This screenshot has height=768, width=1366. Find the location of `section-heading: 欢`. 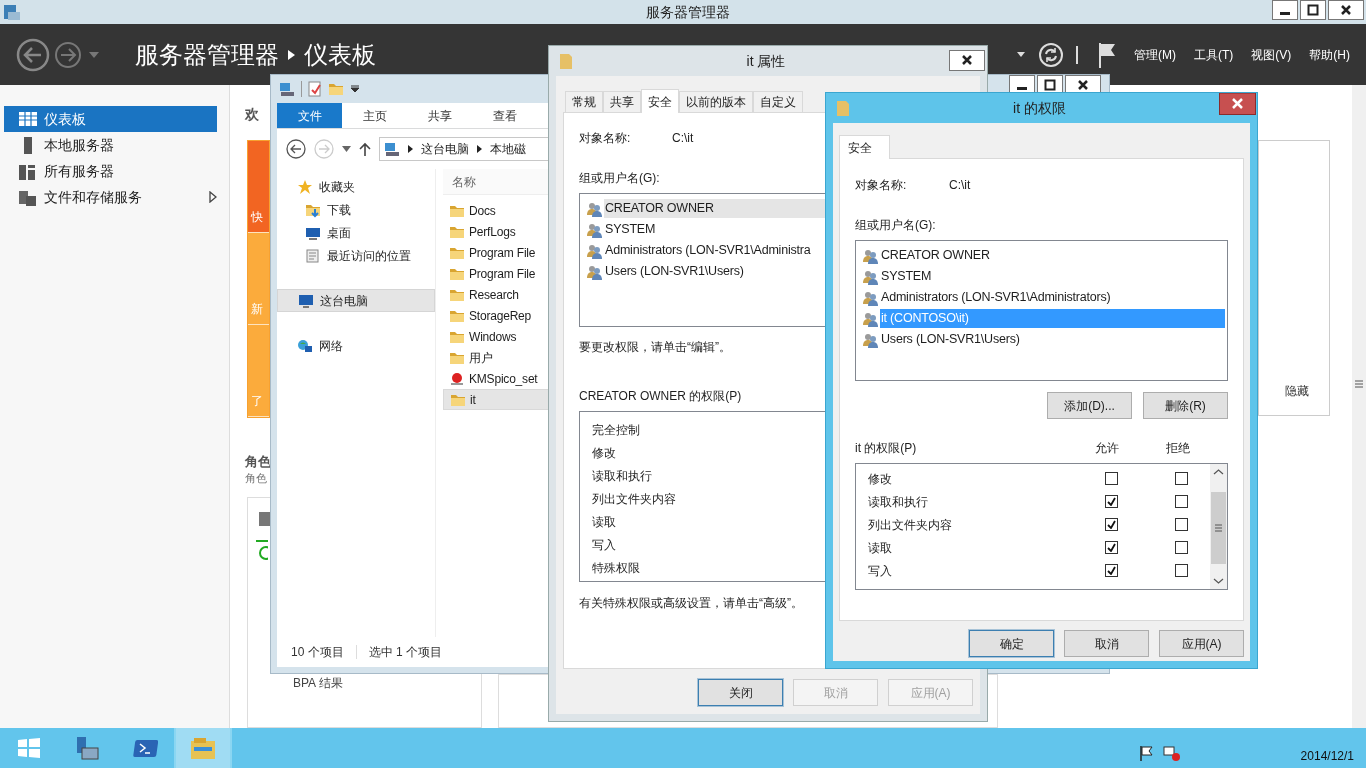

section-heading: 欢 is located at coordinates (252, 114).